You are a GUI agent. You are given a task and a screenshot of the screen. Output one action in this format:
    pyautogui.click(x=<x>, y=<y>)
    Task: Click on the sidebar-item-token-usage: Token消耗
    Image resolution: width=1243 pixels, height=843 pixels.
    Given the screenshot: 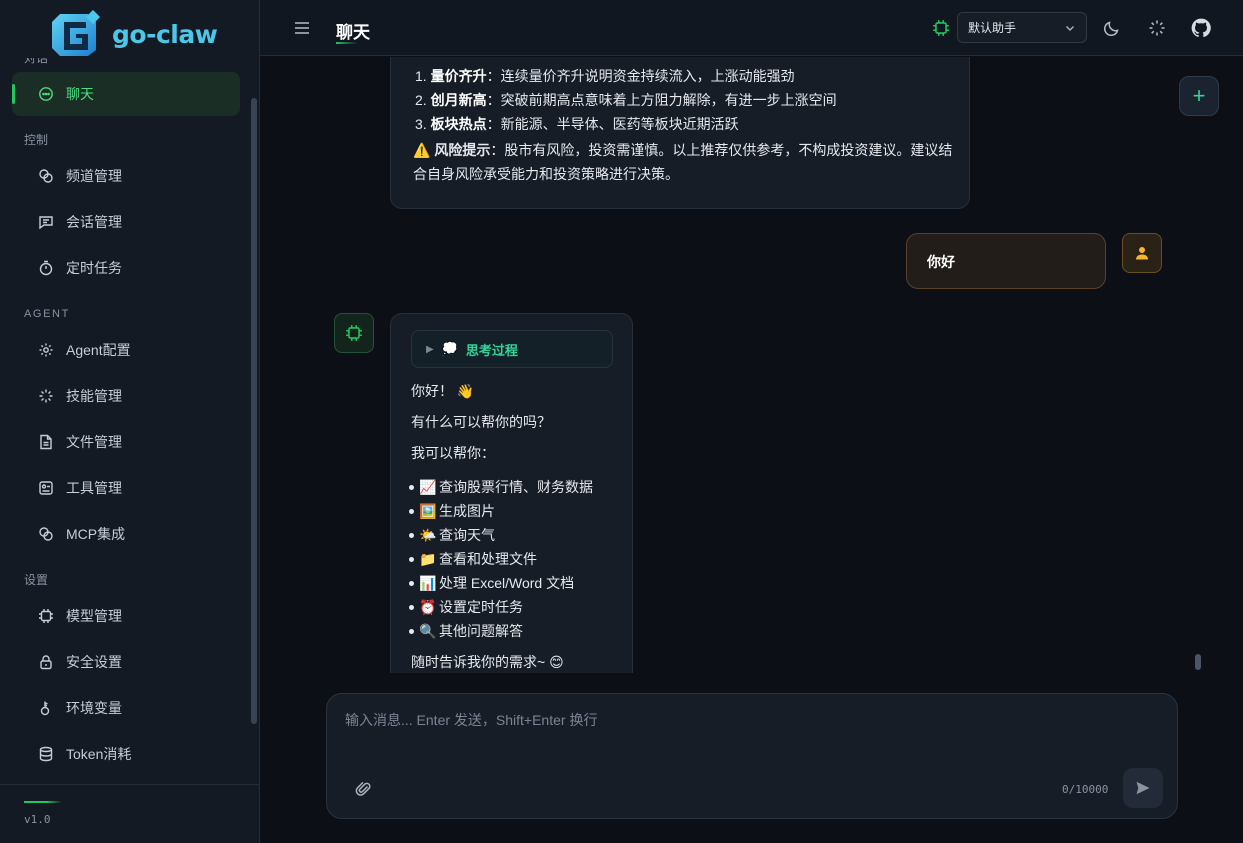 What is the action you would take?
    pyautogui.click(x=126, y=754)
    